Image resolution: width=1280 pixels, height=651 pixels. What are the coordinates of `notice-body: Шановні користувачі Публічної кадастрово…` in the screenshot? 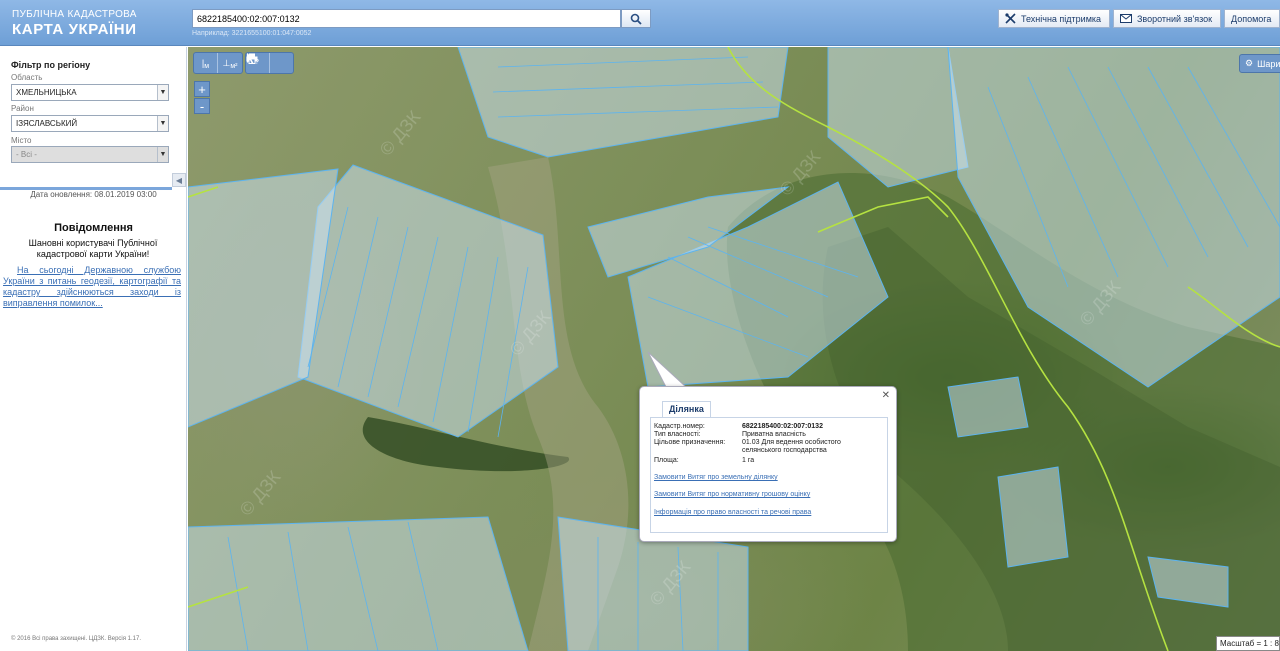 It's located at (93, 248).